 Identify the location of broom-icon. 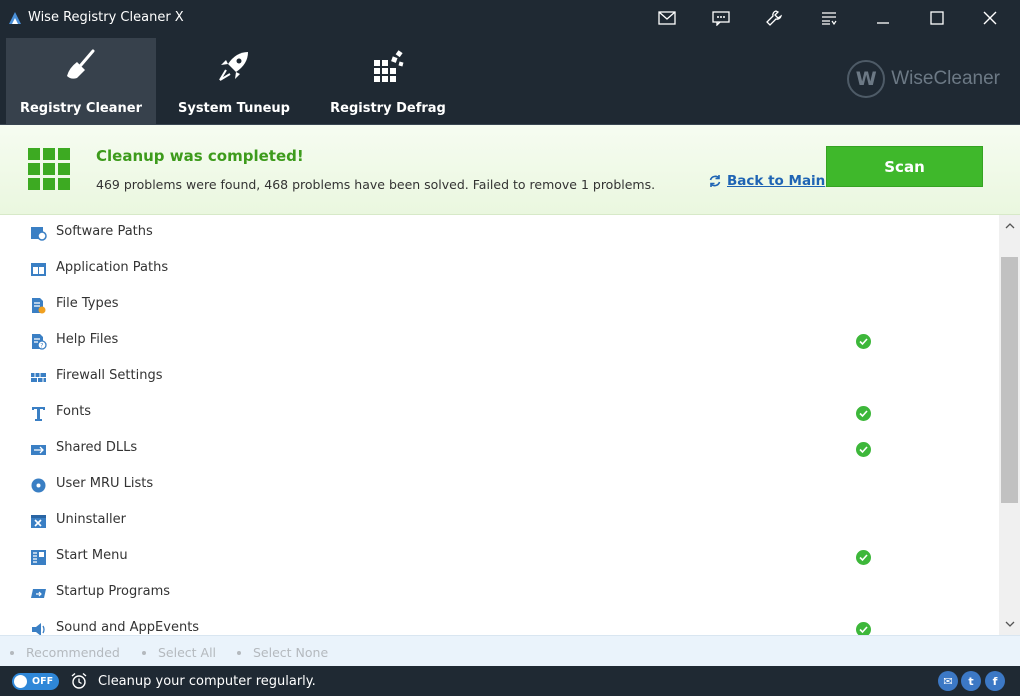
(81, 66).